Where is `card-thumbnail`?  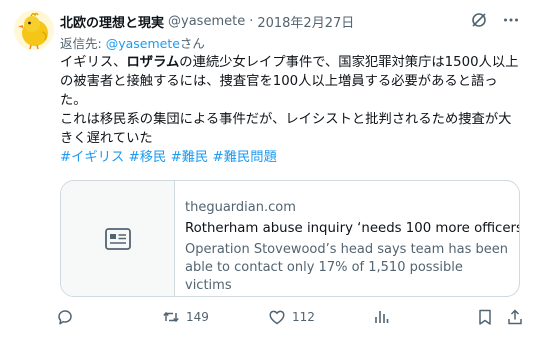
card-thumbnail is located at coordinates (118, 238).